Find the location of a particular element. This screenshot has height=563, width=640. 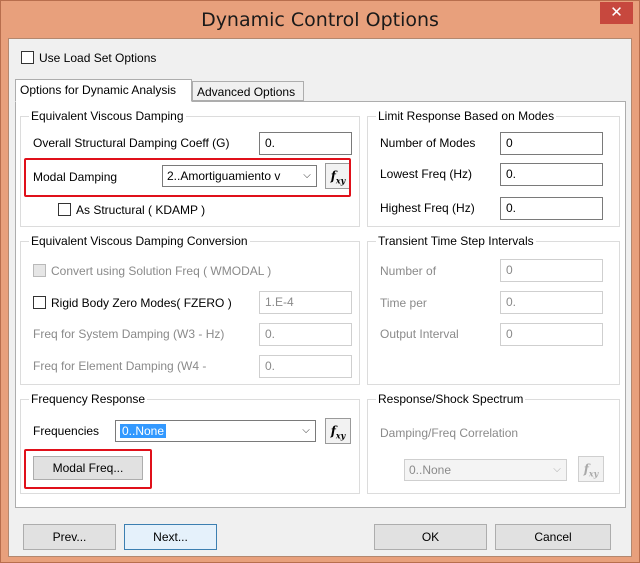

lowest-freq-label: Lowest Freq (Hz) is located at coordinates (426, 174).